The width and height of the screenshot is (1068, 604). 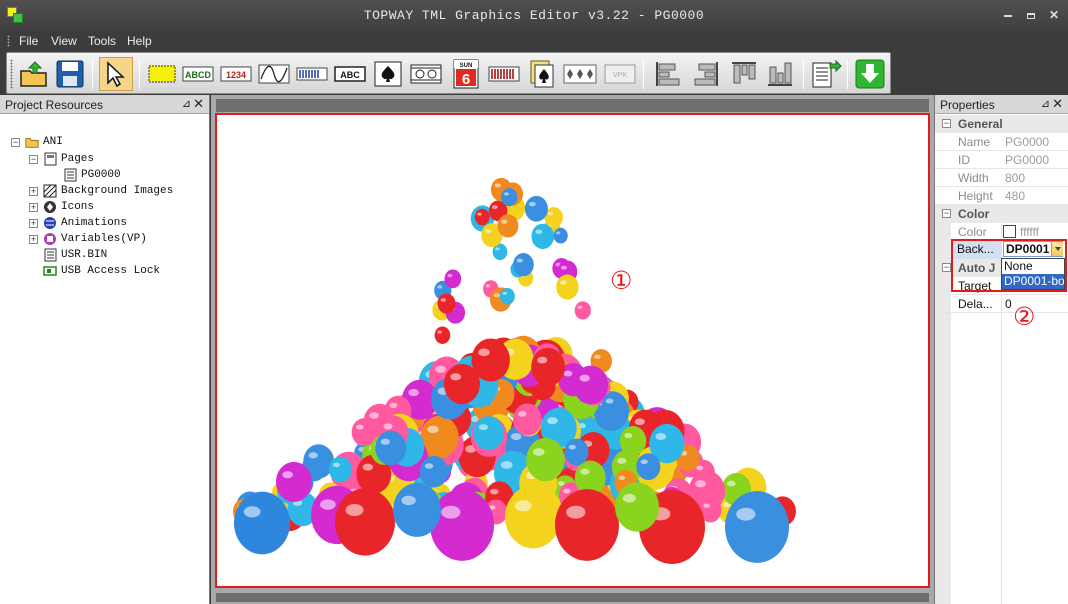 I want to click on curve-tool-button, so click(x=274, y=74).